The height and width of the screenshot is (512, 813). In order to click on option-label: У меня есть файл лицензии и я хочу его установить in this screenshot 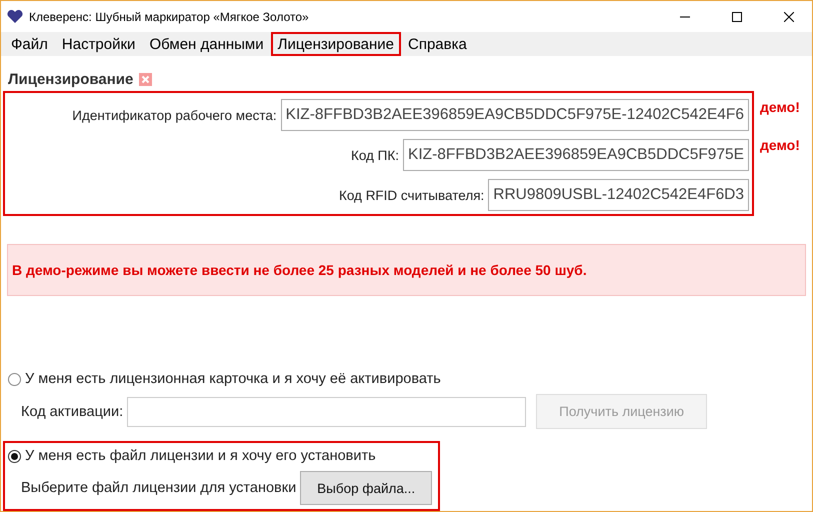, I will do `click(200, 456)`.